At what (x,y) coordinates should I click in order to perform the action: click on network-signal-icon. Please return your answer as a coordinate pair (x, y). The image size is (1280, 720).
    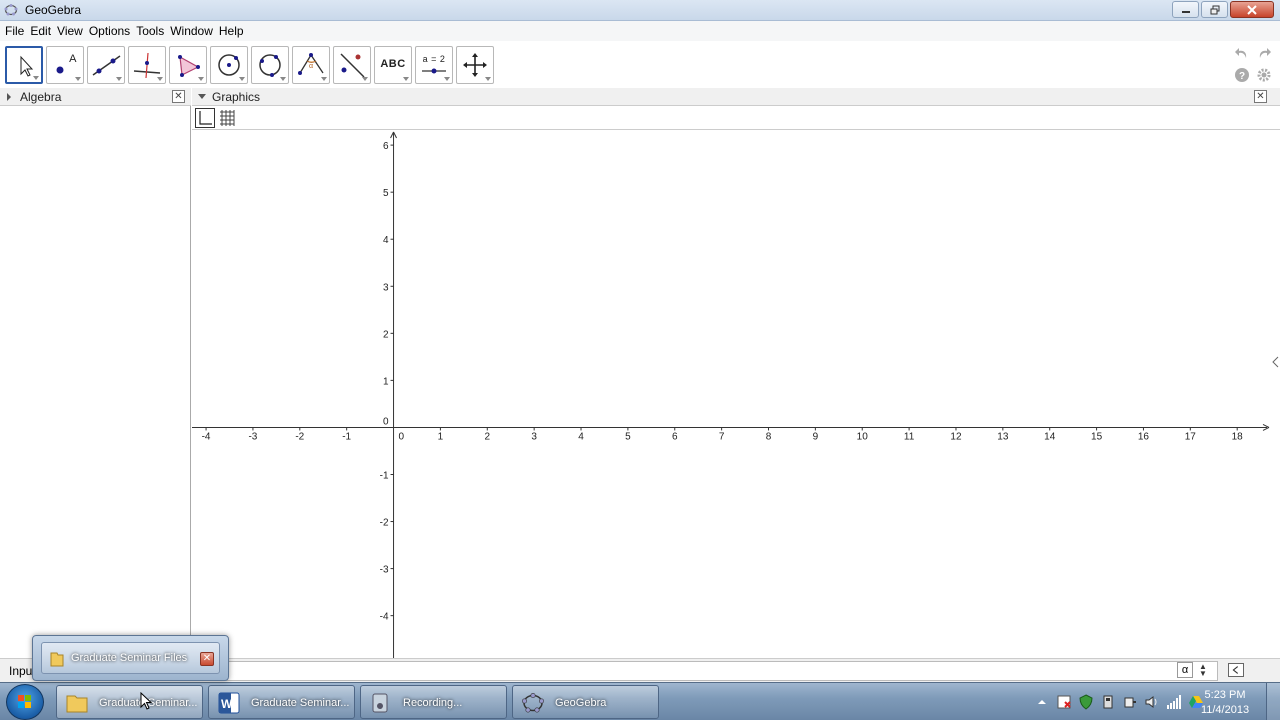
    Looking at the image, I should click on (1174, 702).